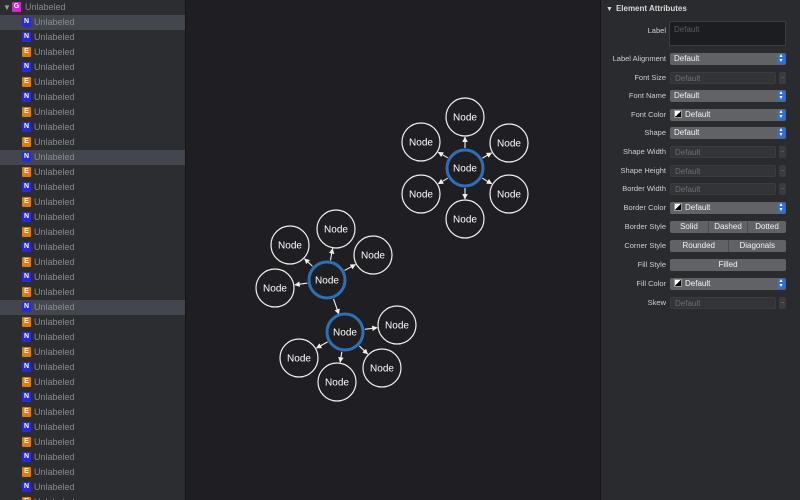  Describe the element at coordinates (782, 303) in the screenshot. I see `skew-stepper` at that location.